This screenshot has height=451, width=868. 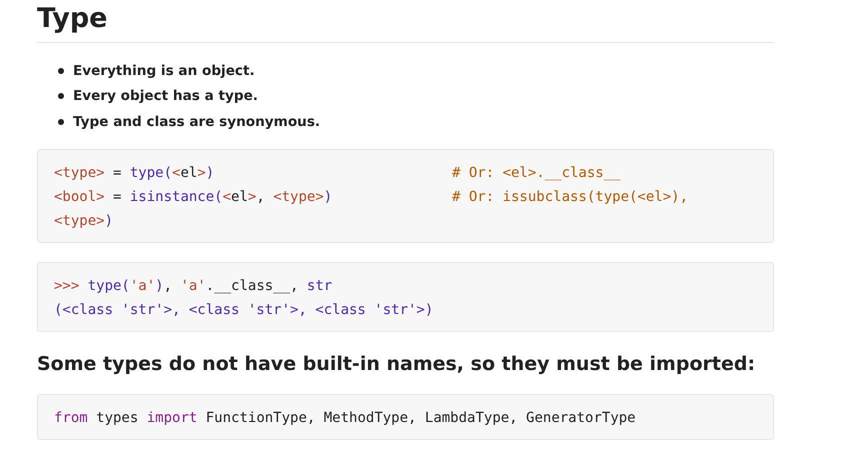 I want to click on bullet-item: Type and class are synonymous., so click(x=196, y=121).